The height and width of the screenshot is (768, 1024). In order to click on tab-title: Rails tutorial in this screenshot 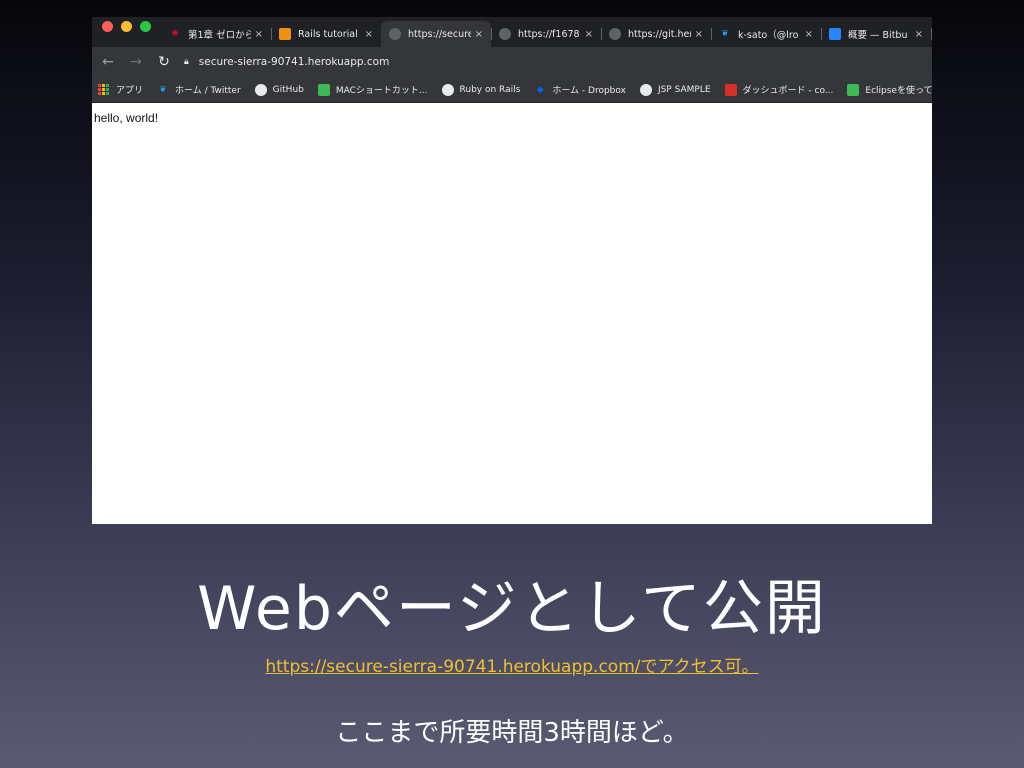, I will do `click(328, 34)`.